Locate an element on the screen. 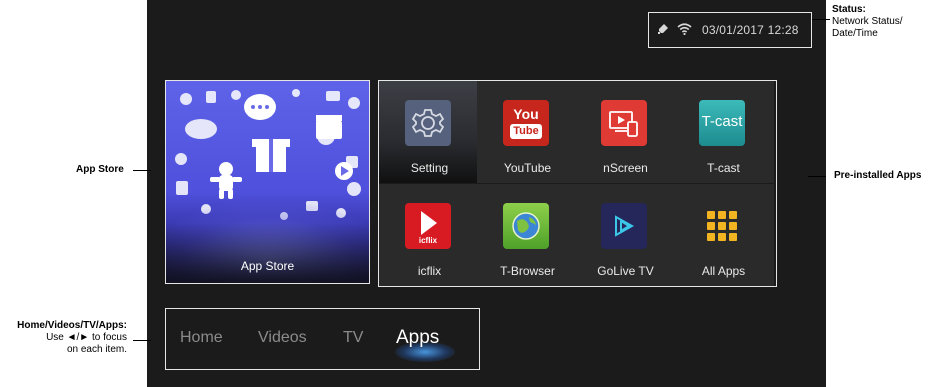 Image resolution: width=938 pixels, height=387 pixels. app-store-label: App Store is located at coordinates (267, 266).